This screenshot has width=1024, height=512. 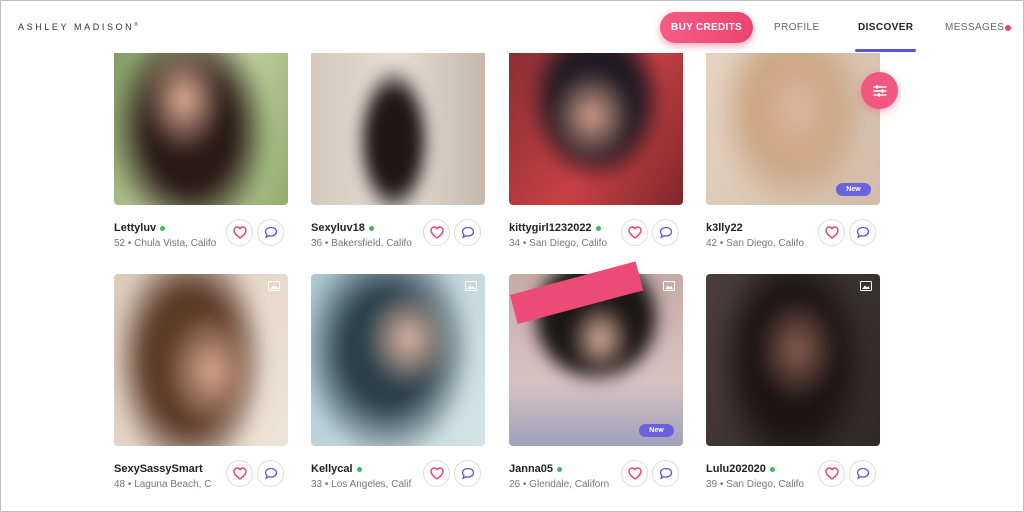 I want to click on profile-name: Lulu202020, so click(x=740, y=469).